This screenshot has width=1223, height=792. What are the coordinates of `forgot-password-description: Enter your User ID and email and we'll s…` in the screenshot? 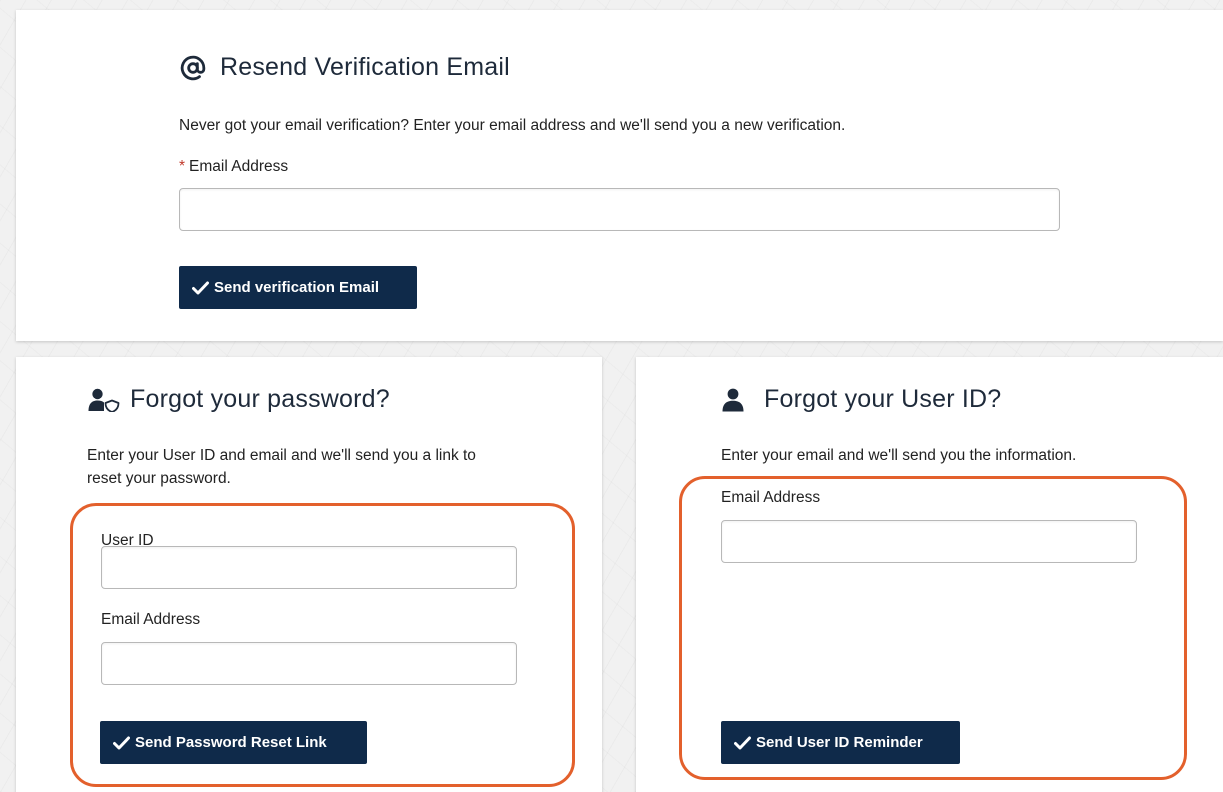 It's located at (281, 467).